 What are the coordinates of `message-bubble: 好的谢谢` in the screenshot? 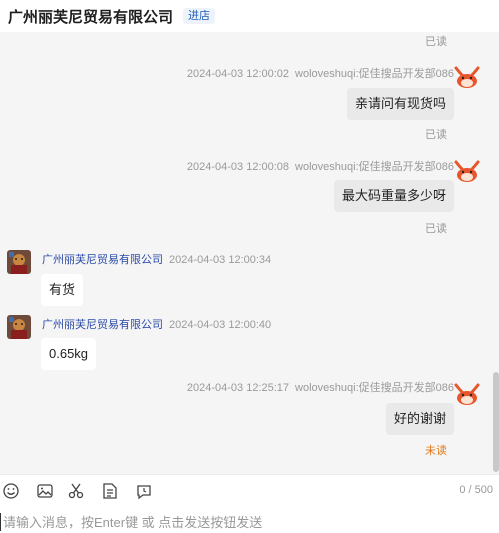 It's located at (419, 419).